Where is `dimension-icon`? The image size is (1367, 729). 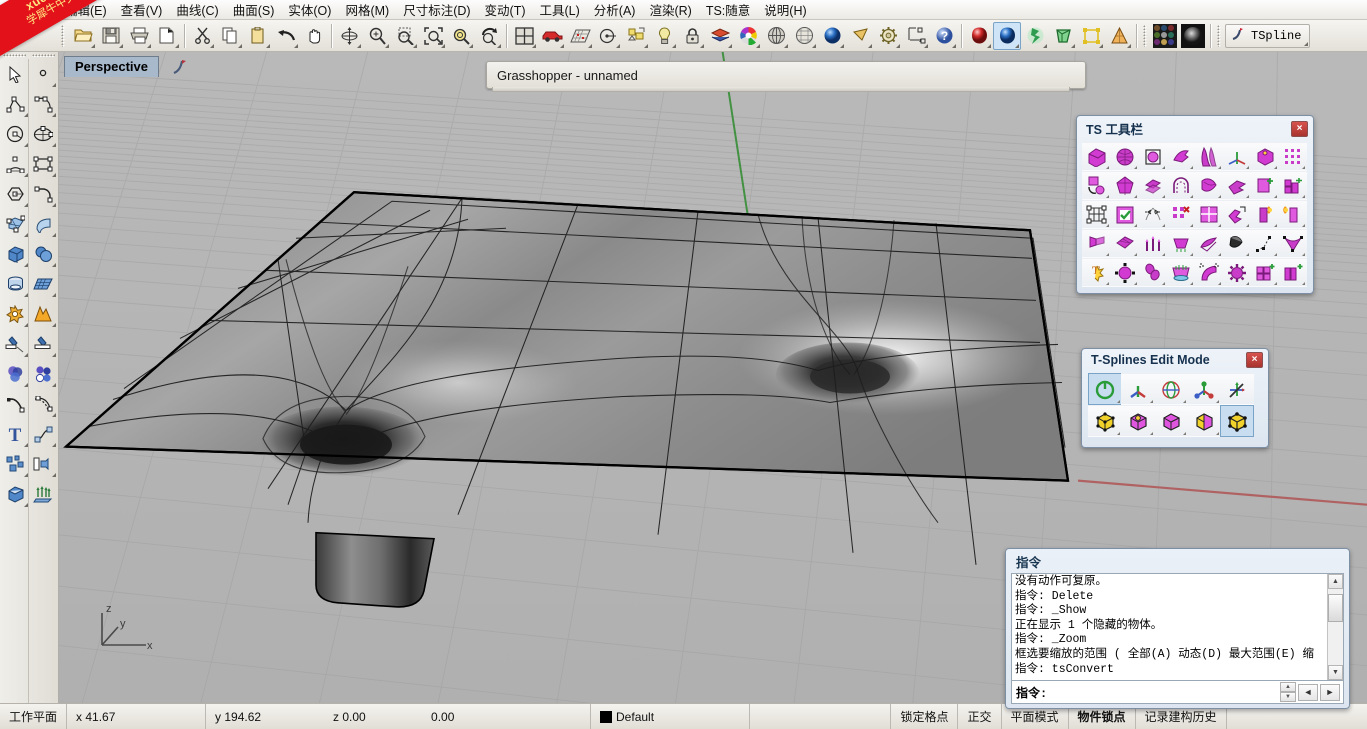
dimension-icon is located at coordinates (916, 36).